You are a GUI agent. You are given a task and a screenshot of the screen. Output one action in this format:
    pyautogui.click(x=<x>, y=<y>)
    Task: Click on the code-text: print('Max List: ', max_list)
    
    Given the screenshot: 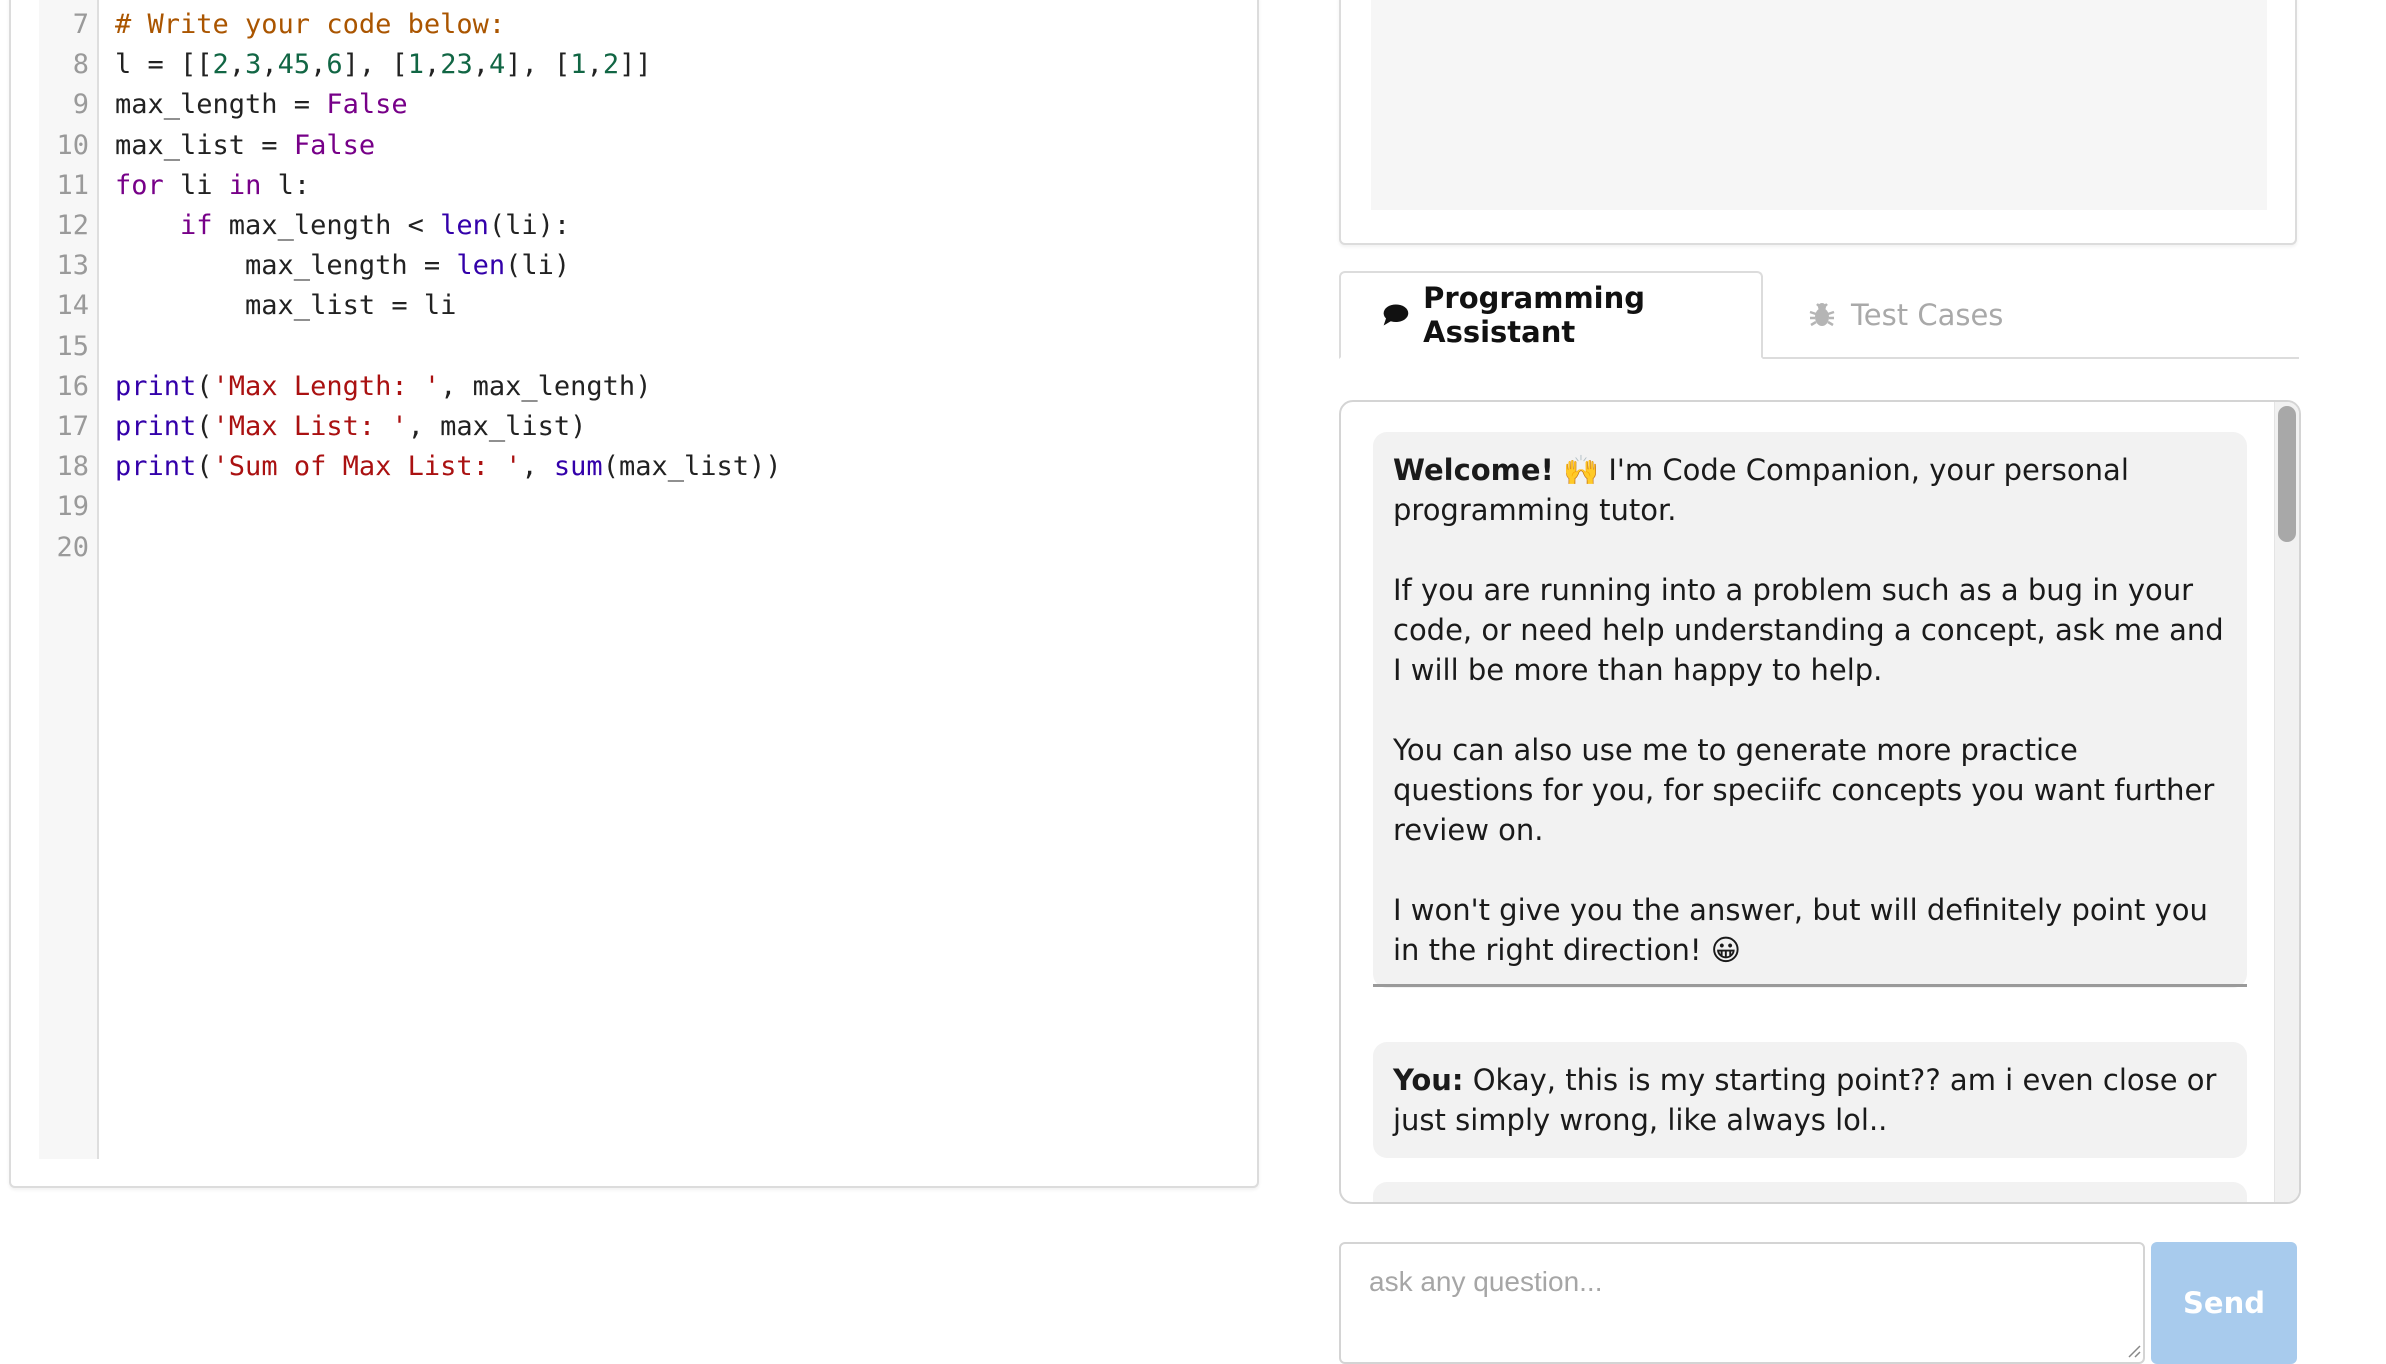 What is the action you would take?
    pyautogui.click(x=350, y=427)
    